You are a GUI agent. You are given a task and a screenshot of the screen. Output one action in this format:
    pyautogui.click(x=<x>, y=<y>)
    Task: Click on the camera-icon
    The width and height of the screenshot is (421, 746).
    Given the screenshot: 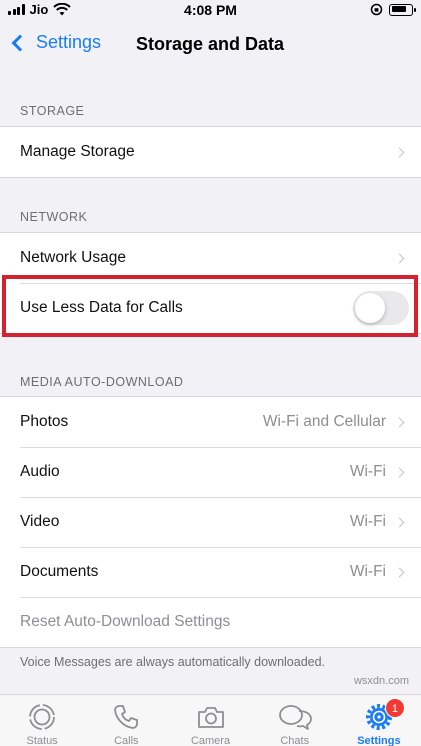 What is the action you would take?
    pyautogui.click(x=210, y=717)
    